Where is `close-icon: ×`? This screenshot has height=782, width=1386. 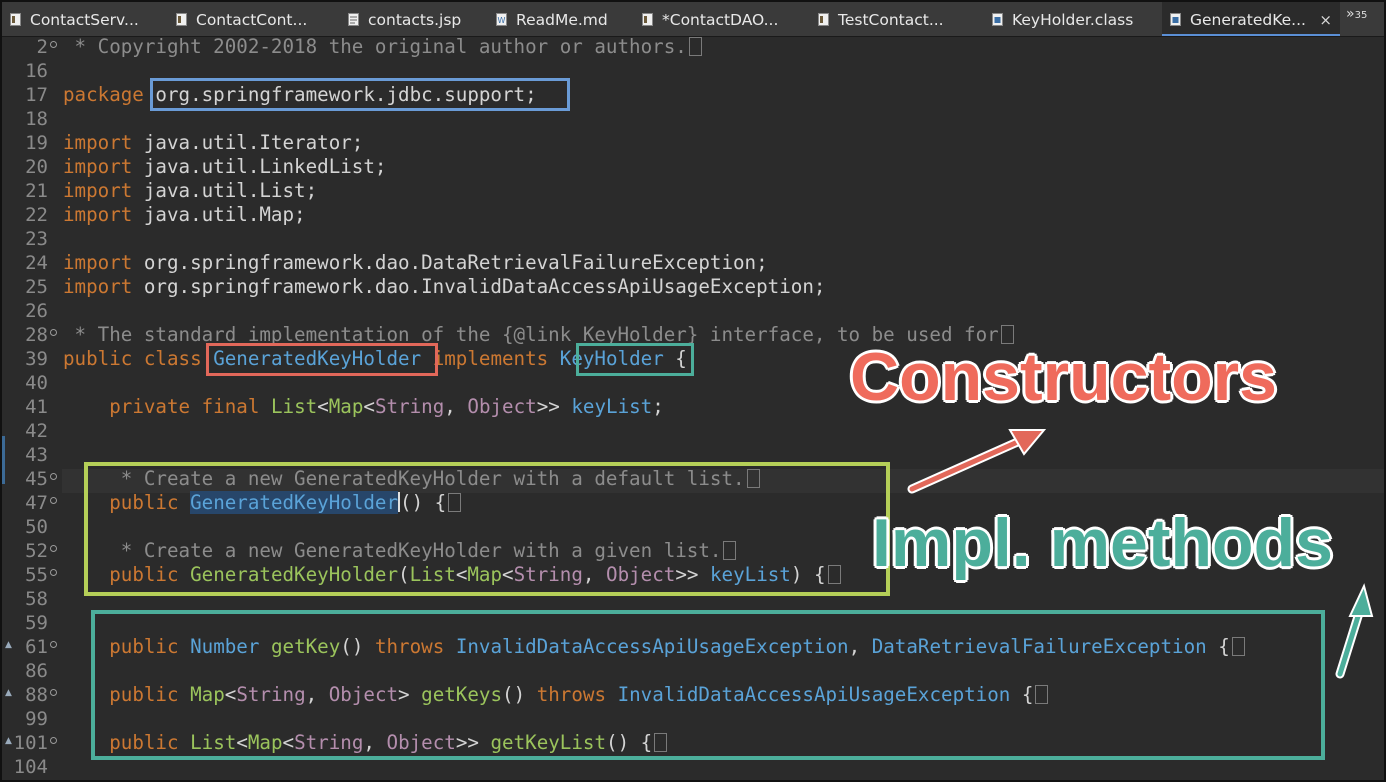 close-icon: × is located at coordinates (1325, 20).